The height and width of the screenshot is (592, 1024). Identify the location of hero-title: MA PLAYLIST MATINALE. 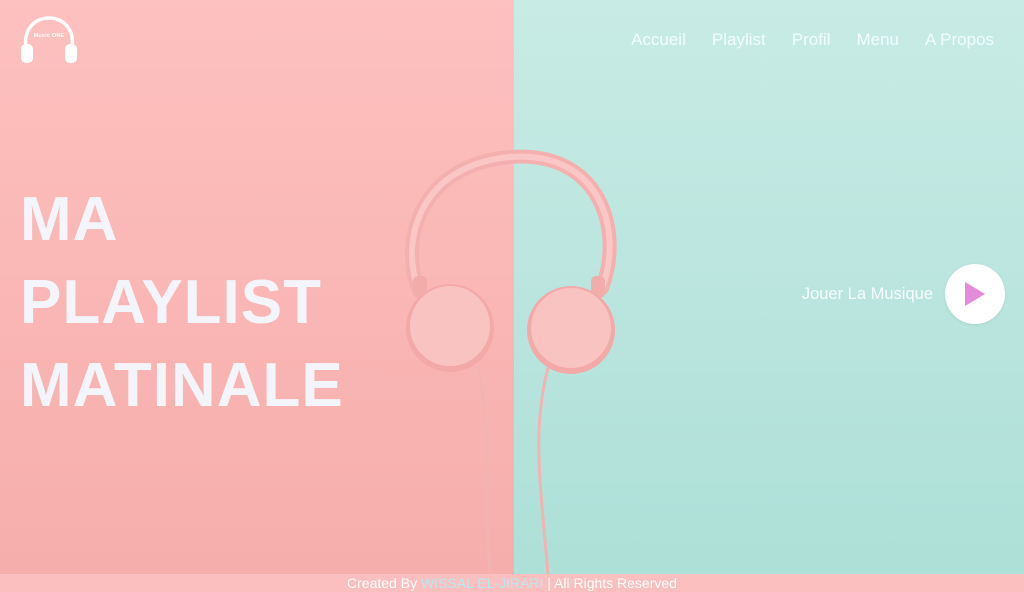
(182, 302).